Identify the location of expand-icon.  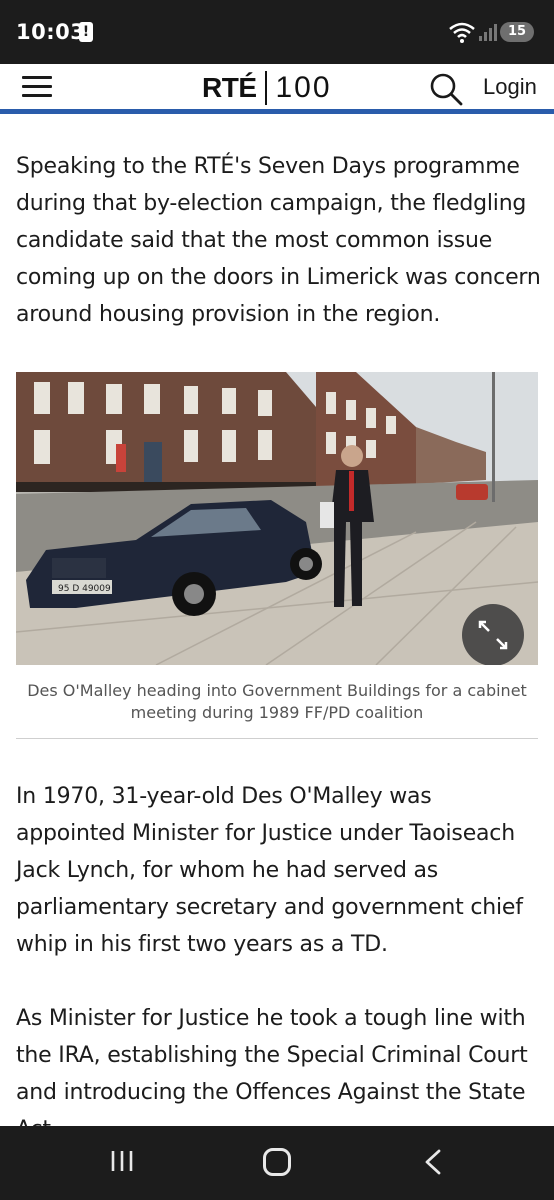
(493, 634).